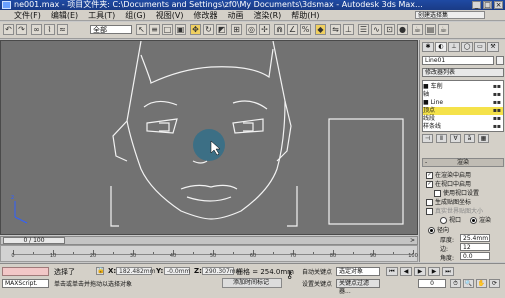  I want to click on window-crossing-icon: ▣, so click(180, 29).